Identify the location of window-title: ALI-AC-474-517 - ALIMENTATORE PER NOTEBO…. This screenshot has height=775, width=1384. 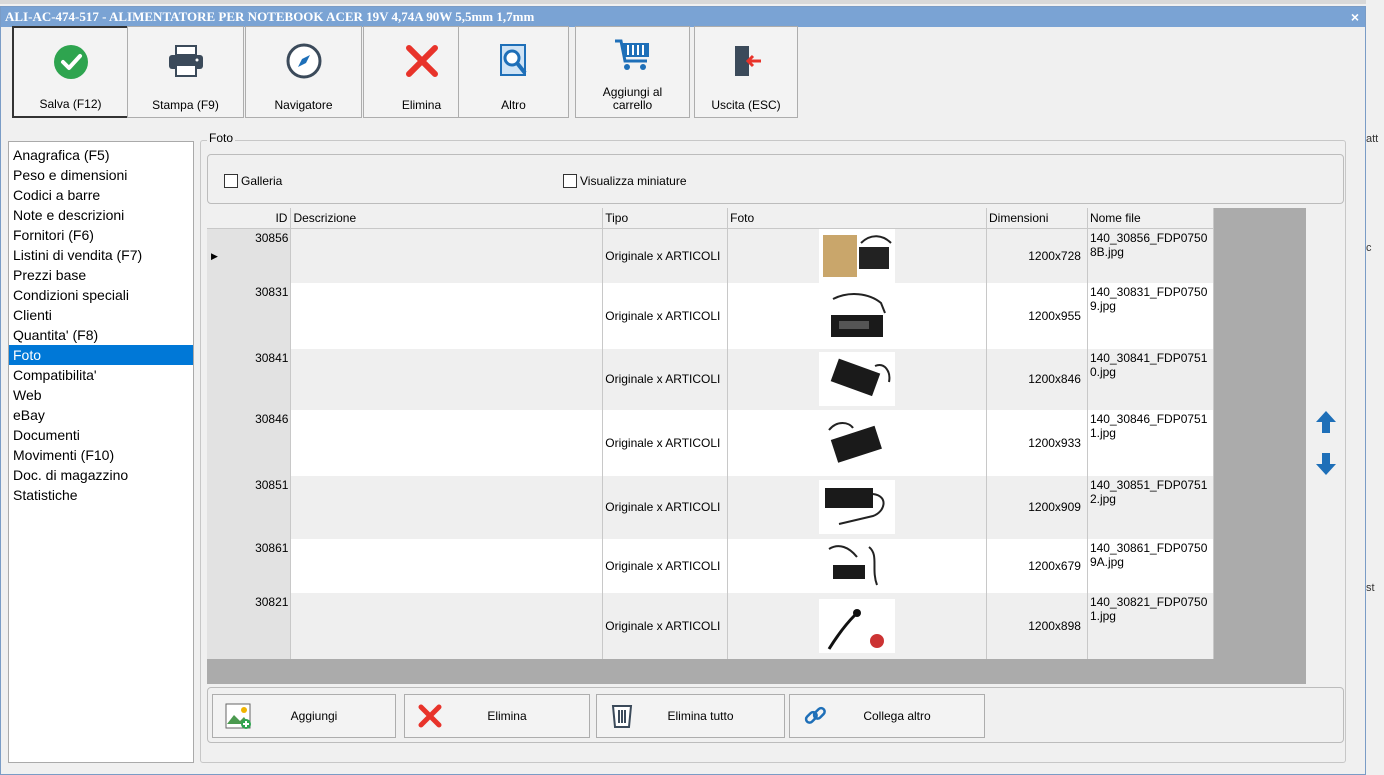
(270, 16).